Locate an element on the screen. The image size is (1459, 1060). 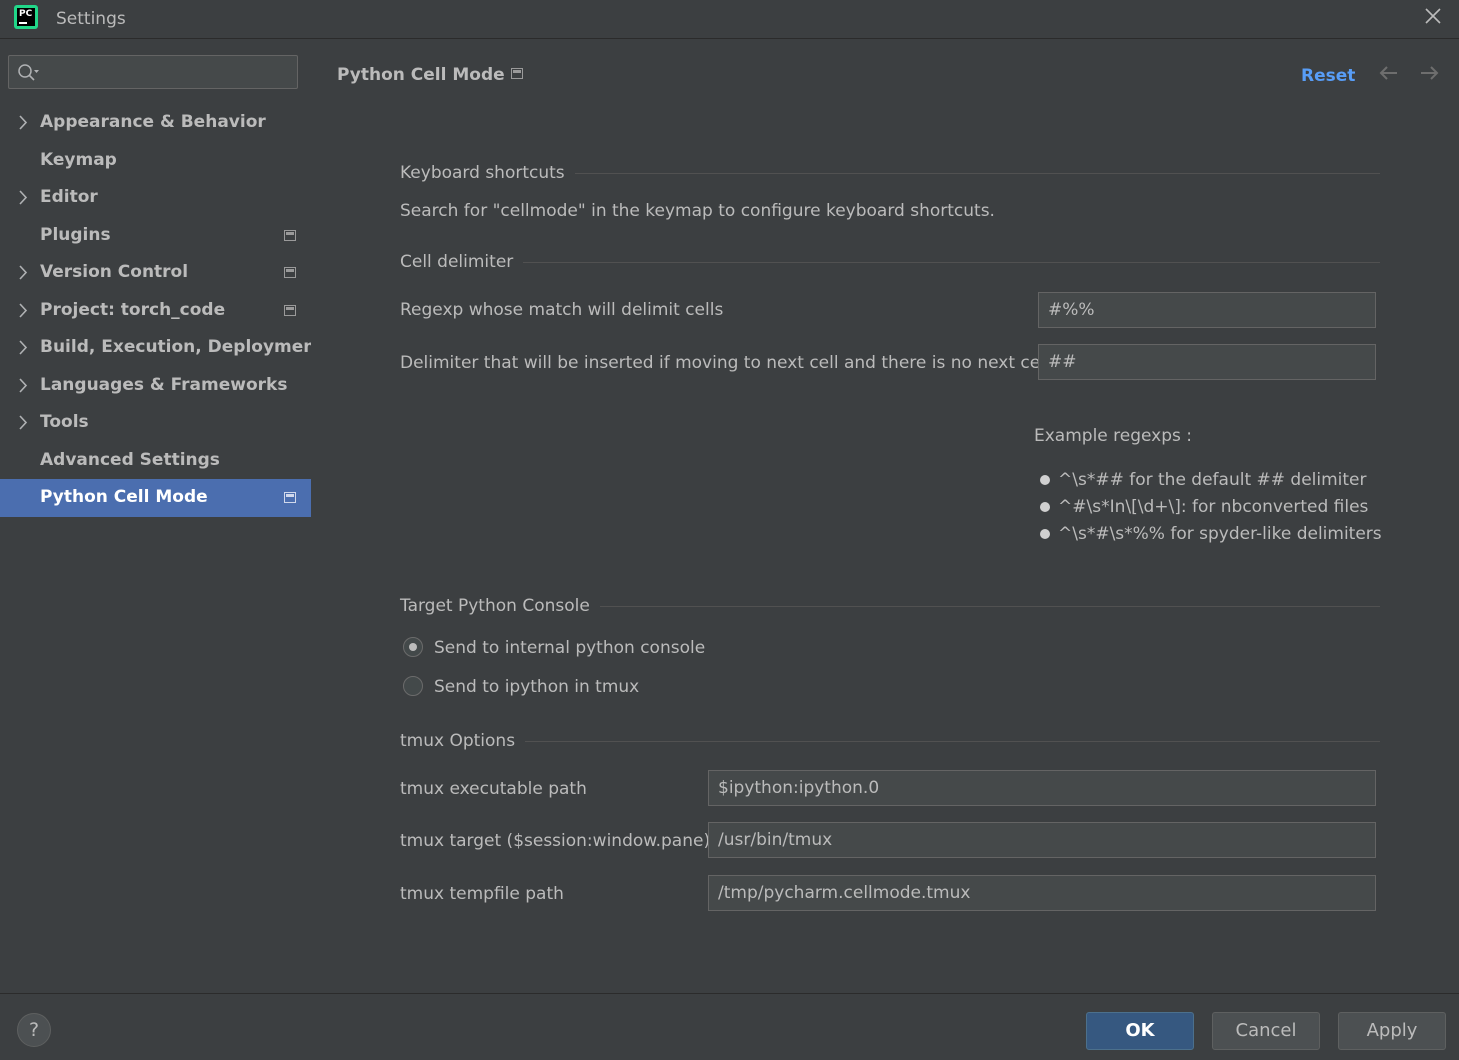
sidebar-item-project-torch-code: Project: torch_code is located at coordinates (155, 311).